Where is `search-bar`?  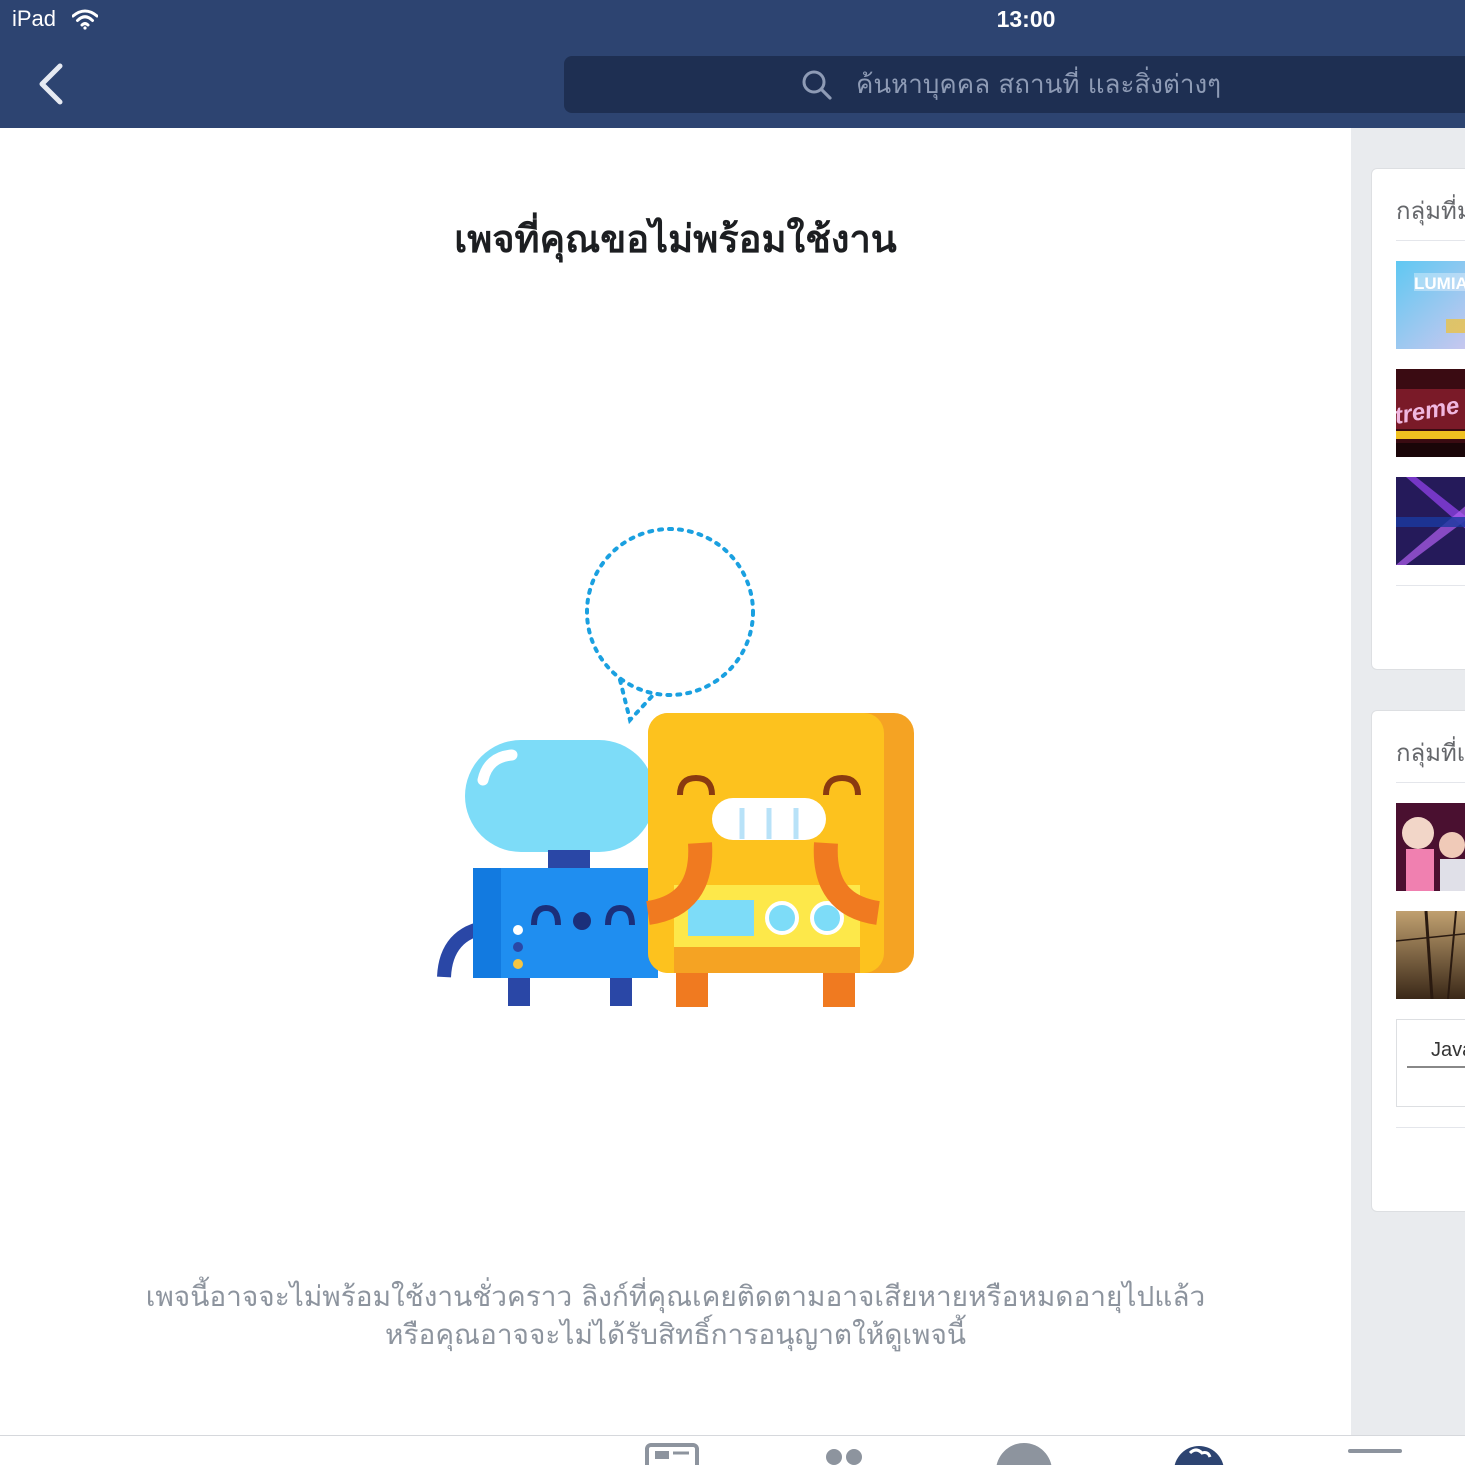 search-bar is located at coordinates (1014, 84).